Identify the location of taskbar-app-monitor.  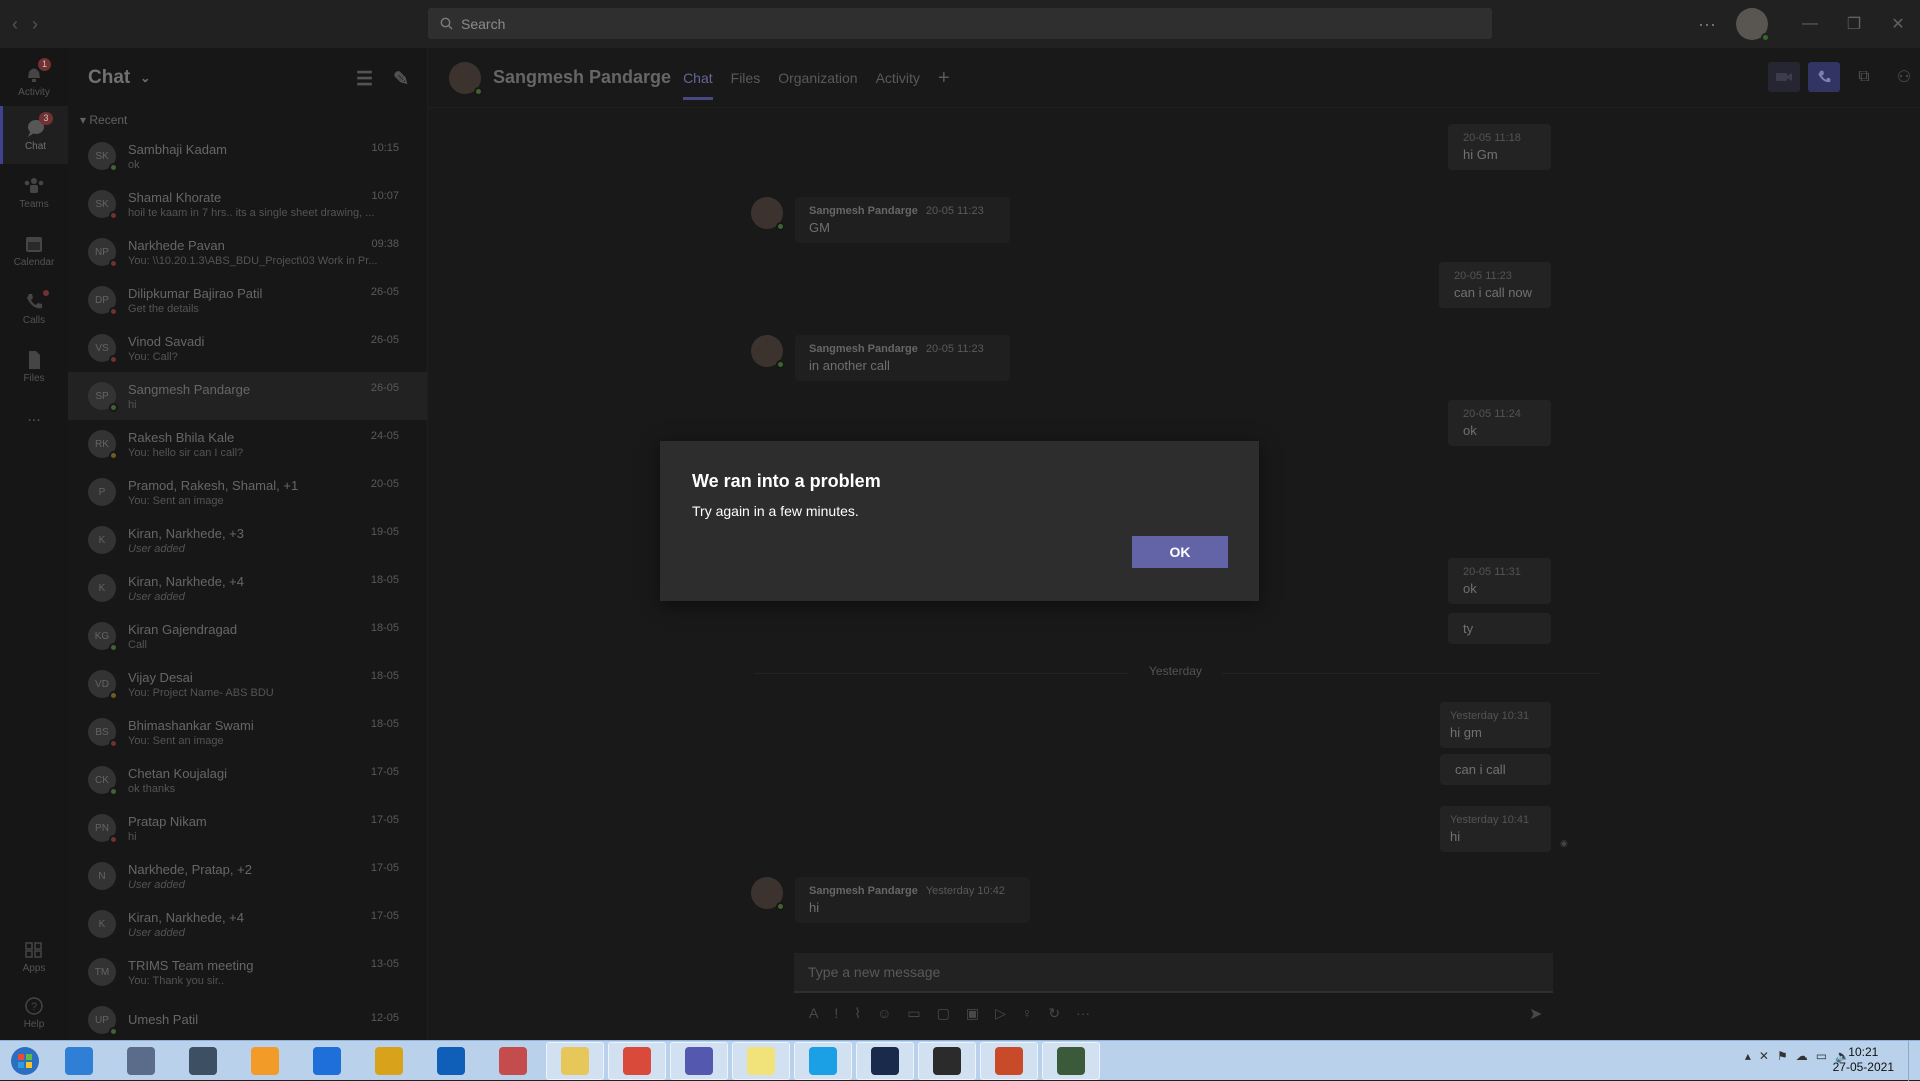
(1071, 1060).